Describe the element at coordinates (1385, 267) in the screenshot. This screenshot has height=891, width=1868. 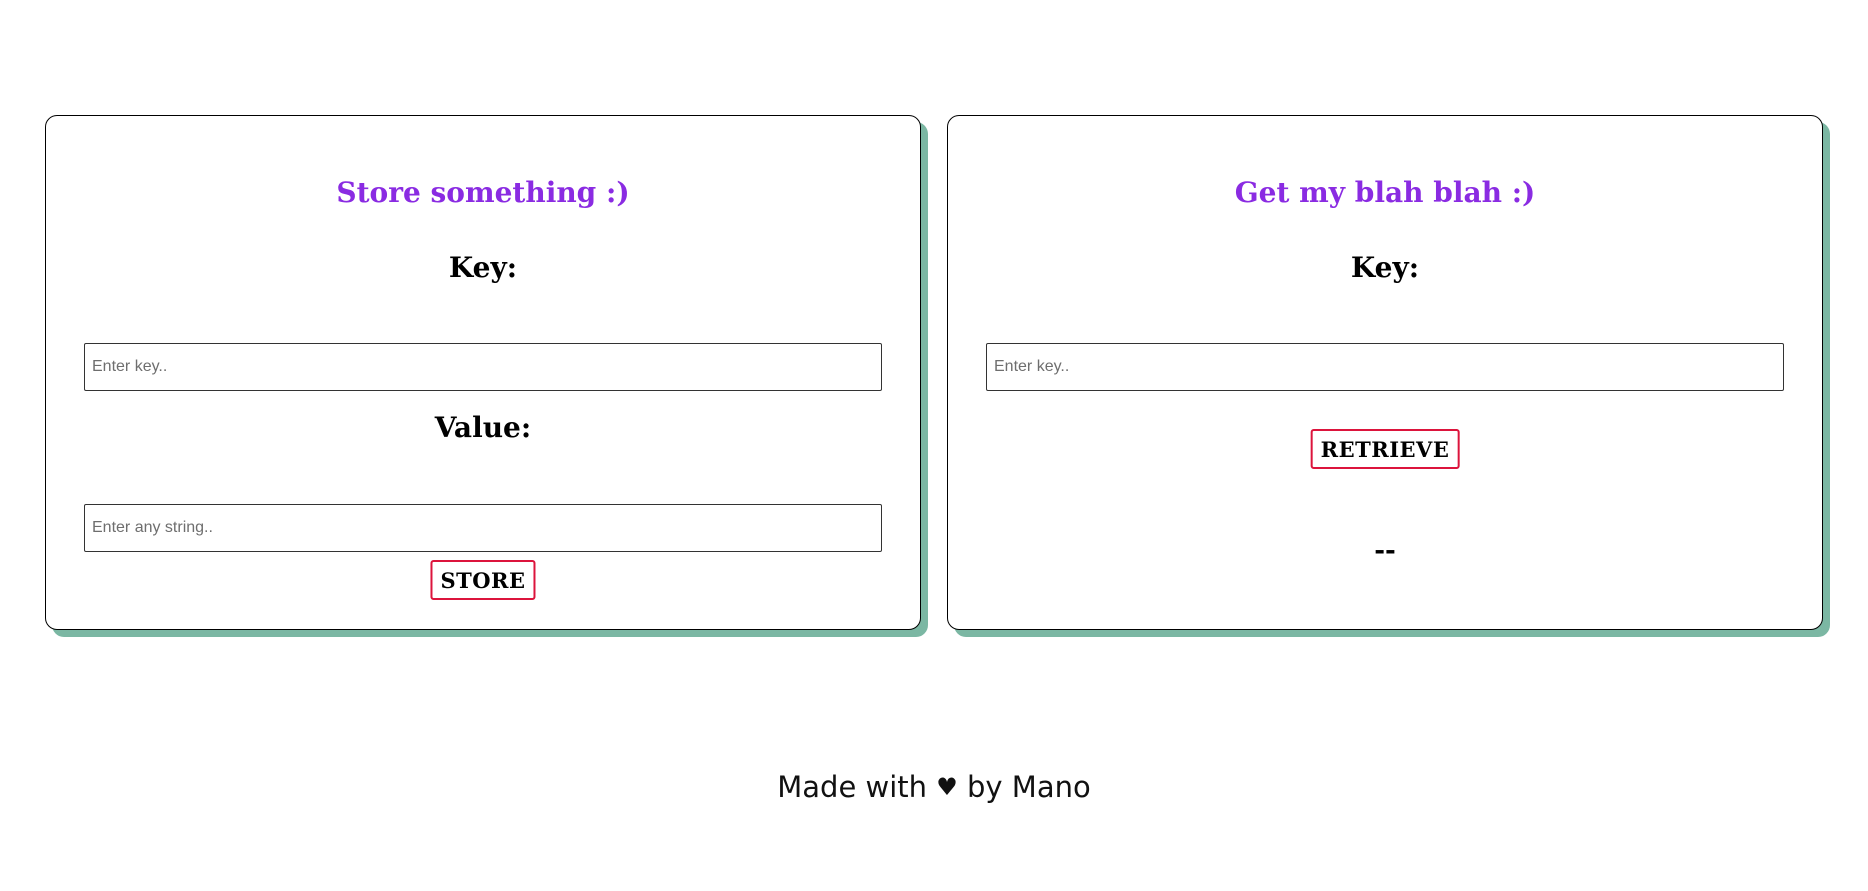
I see `retrieve-key-label: Key:` at that location.